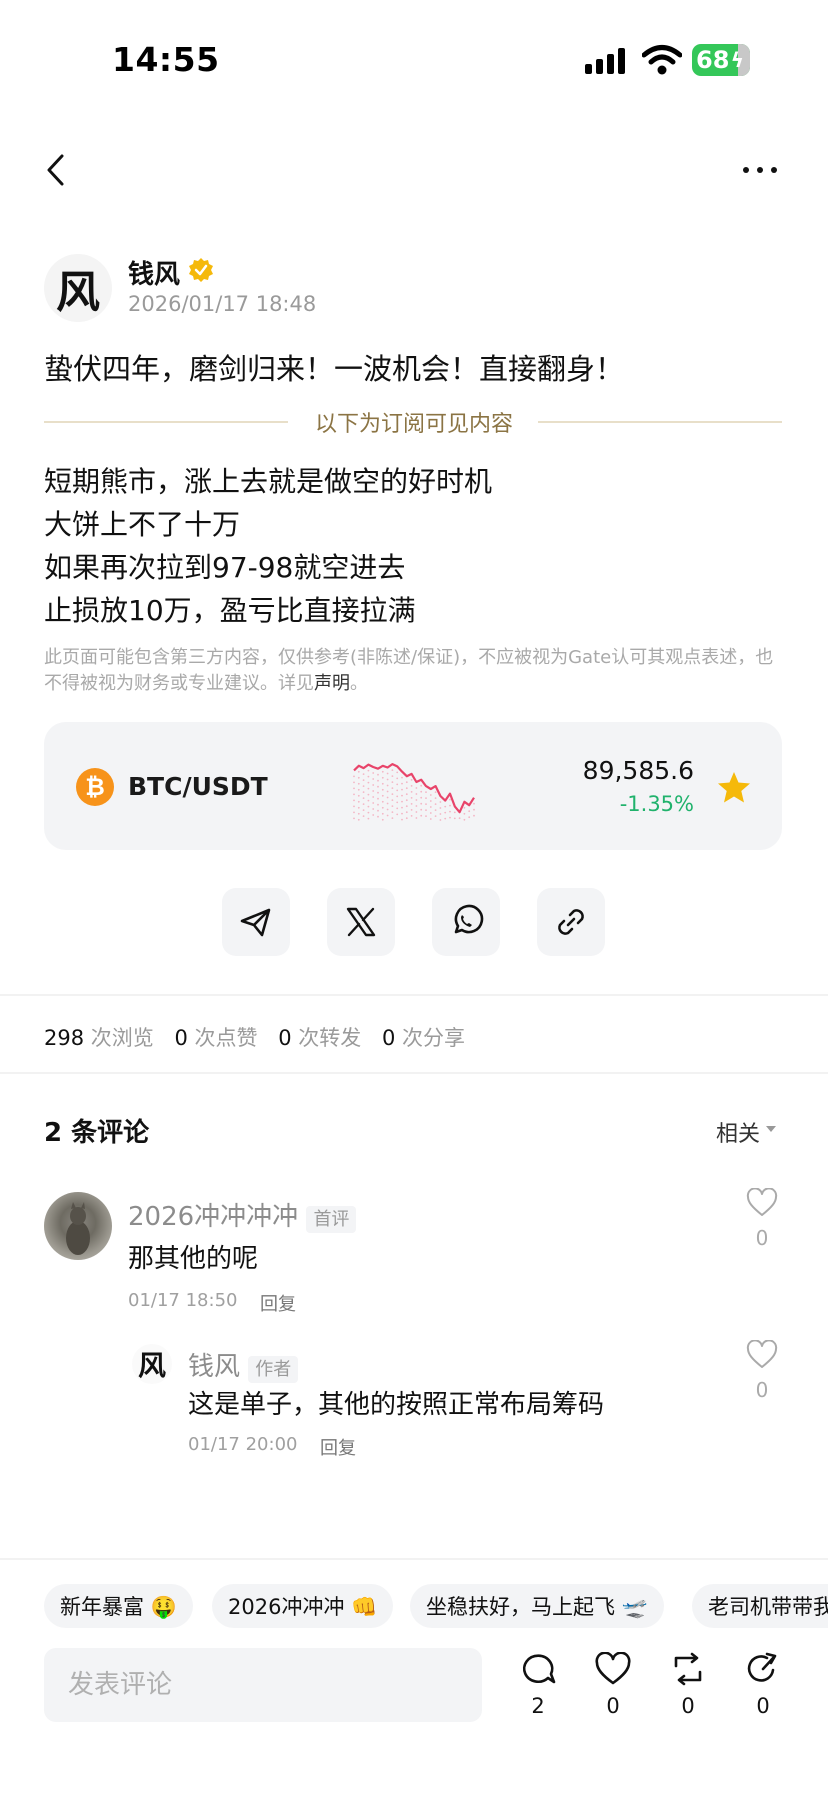  I want to click on disclaimer-link: 声明, so click(332, 683).